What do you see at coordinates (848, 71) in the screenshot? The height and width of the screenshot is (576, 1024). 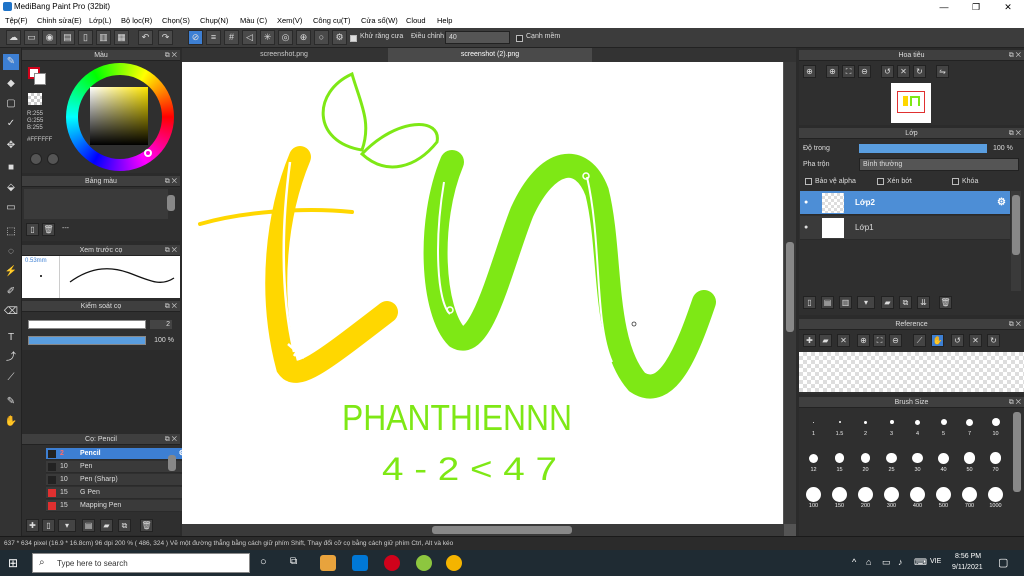 I see `nav-fit-icon: ⛶` at bounding box center [848, 71].